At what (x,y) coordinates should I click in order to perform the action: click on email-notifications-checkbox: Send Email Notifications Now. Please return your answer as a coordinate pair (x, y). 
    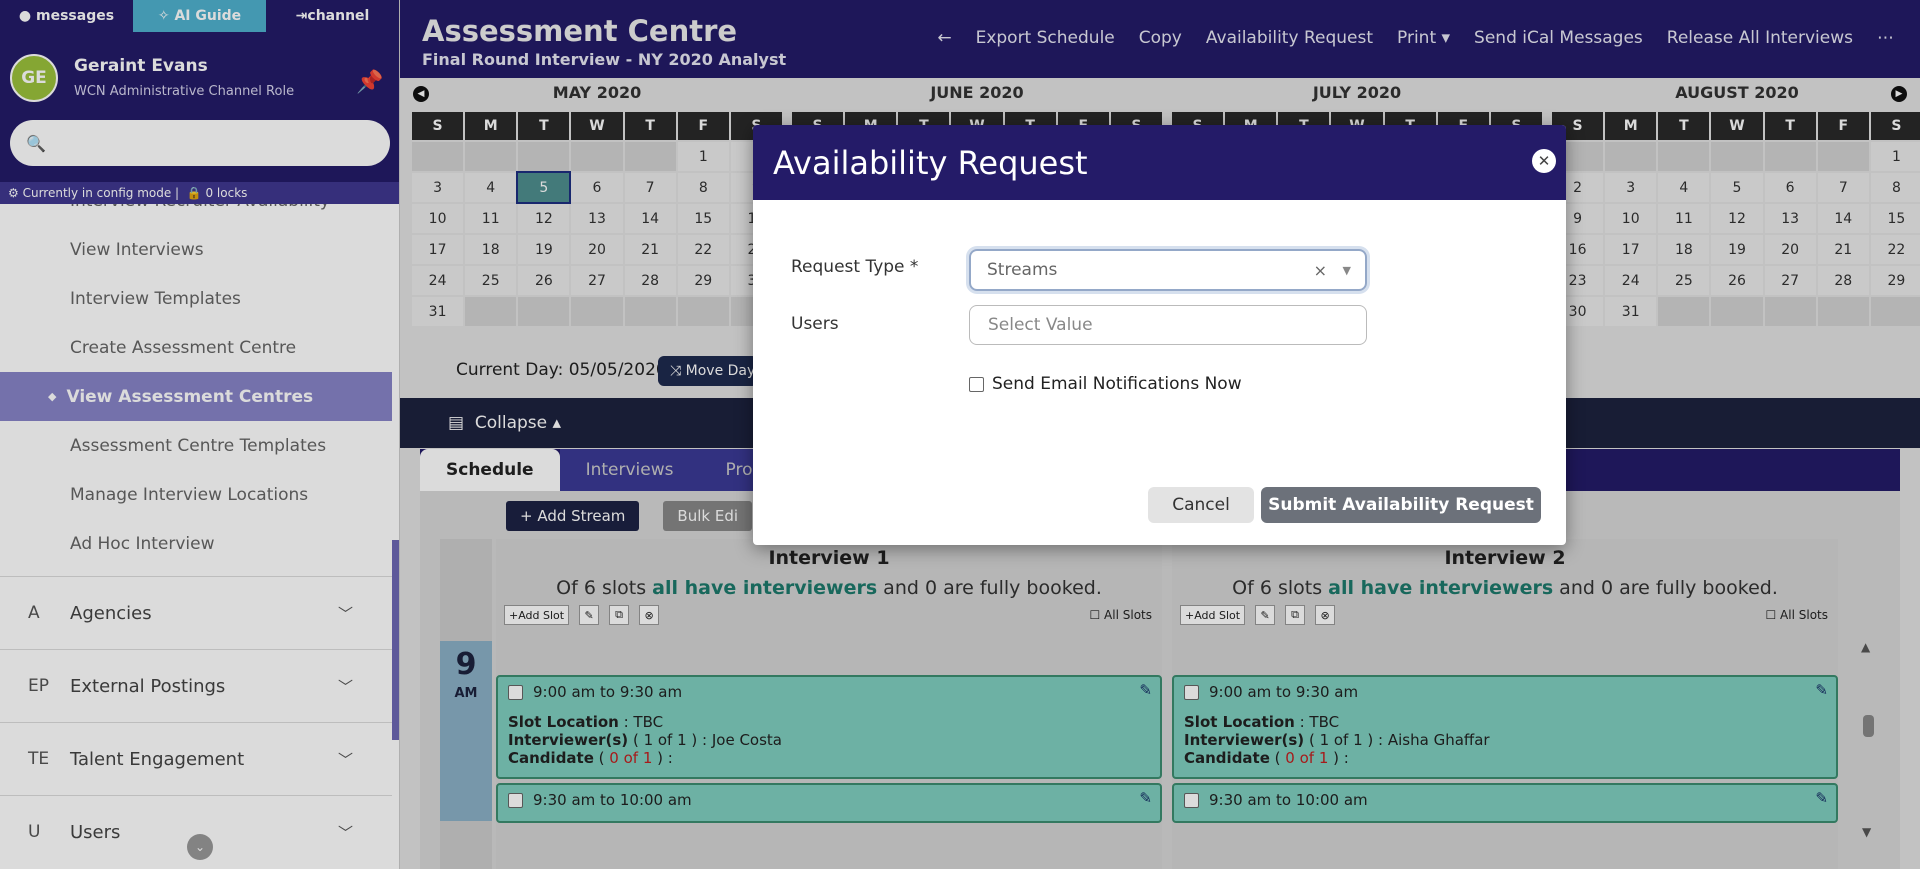
    Looking at the image, I should click on (1105, 384).